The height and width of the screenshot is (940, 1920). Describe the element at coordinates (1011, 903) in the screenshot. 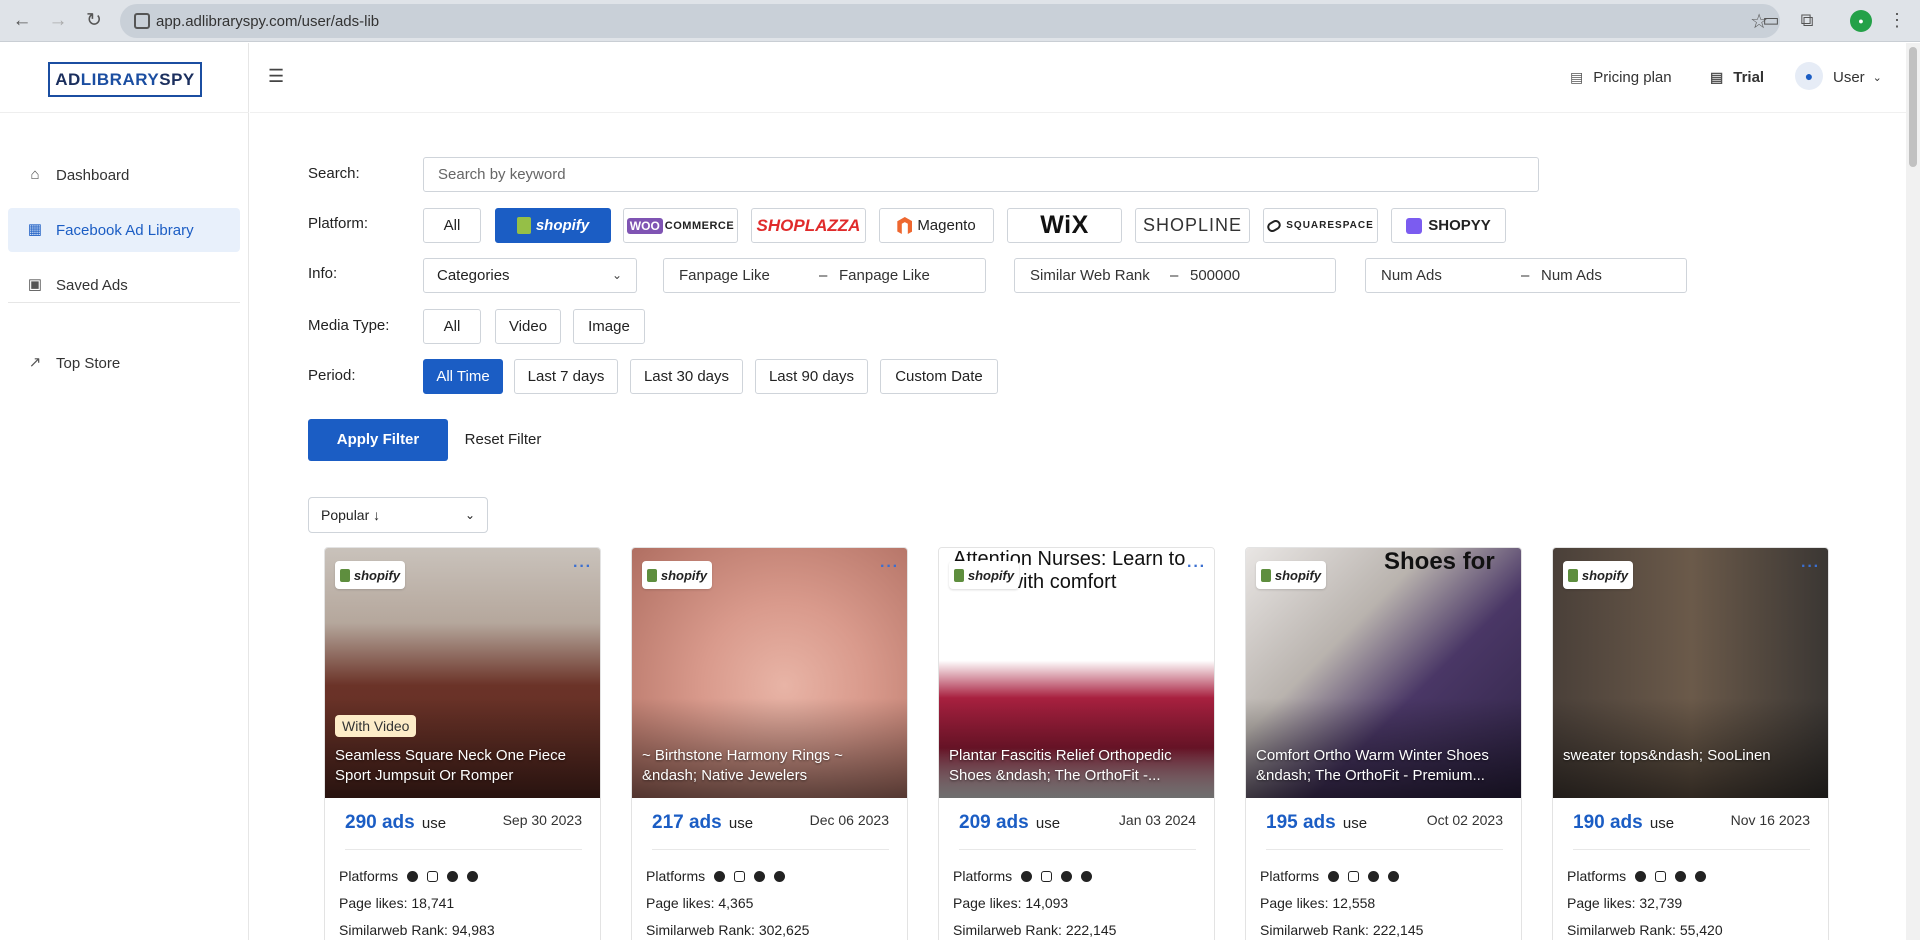

I see `page-likes: Page likes: 14,093` at that location.